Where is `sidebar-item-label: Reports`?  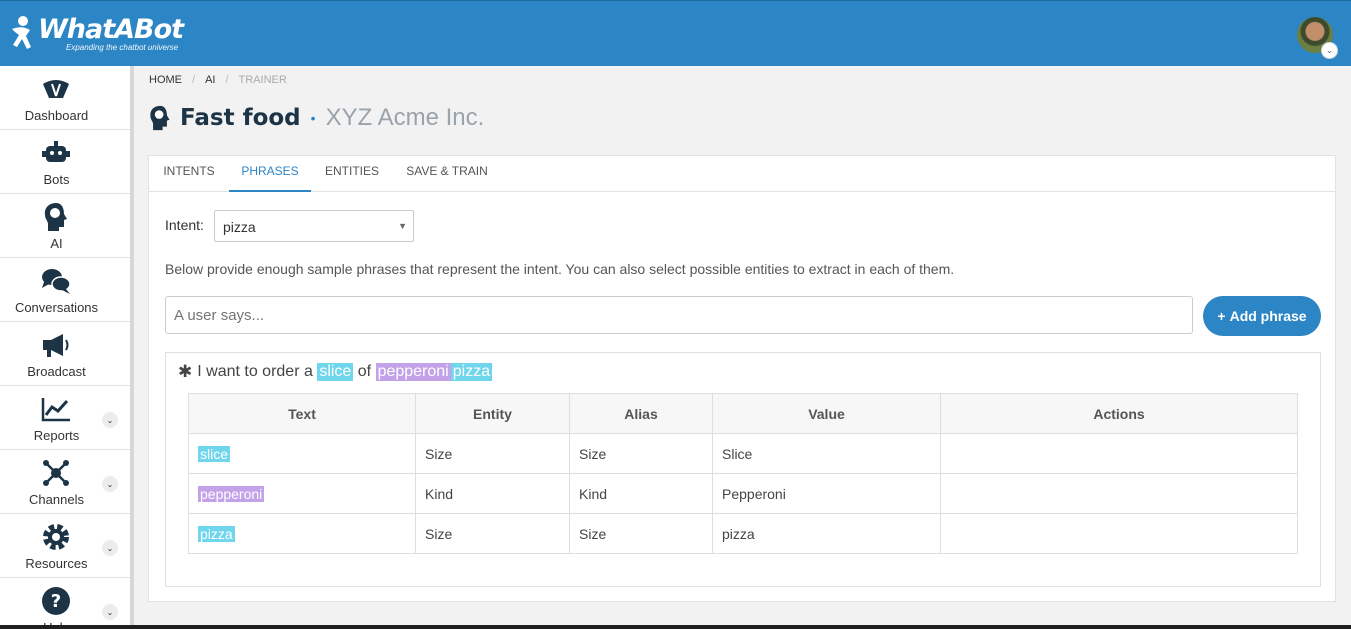
sidebar-item-label: Reports is located at coordinates (56, 435).